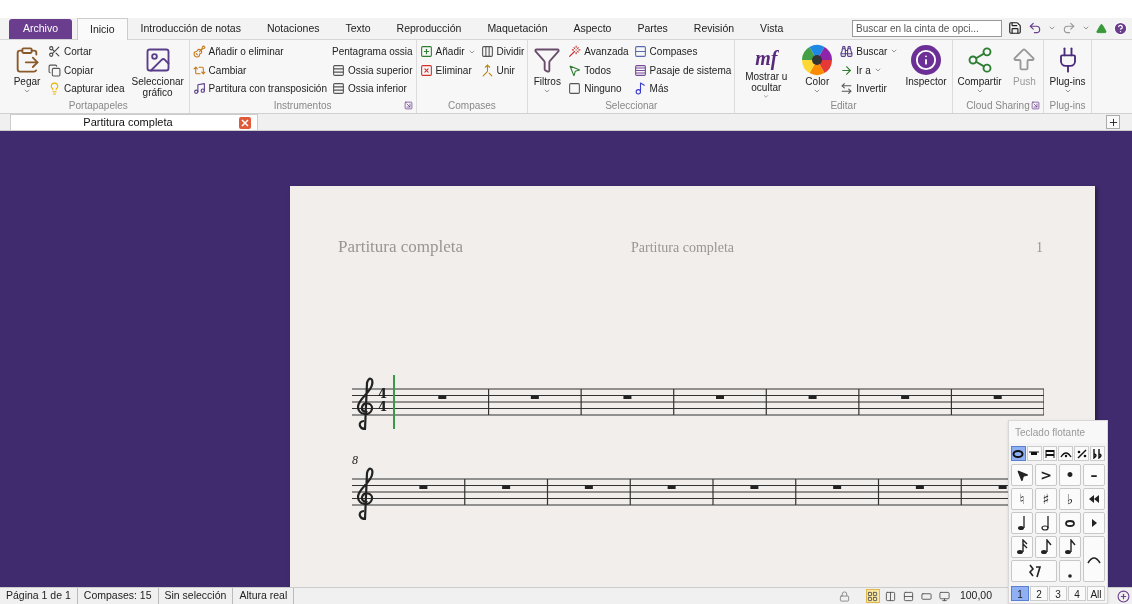 The height and width of the screenshot is (604, 1132). What do you see at coordinates (517, 29) in the screenshot?
I see `ribbon-tab: Maquetación` at bounding box center [517, 29].